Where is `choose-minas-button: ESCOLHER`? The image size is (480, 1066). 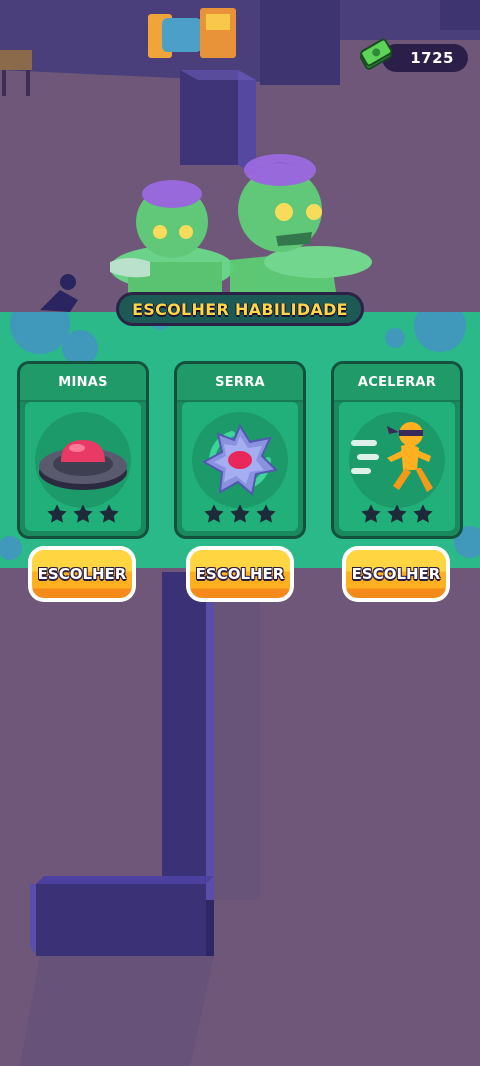
choose-minas-button: ESCOLHER is located at coordinates (82, 574).